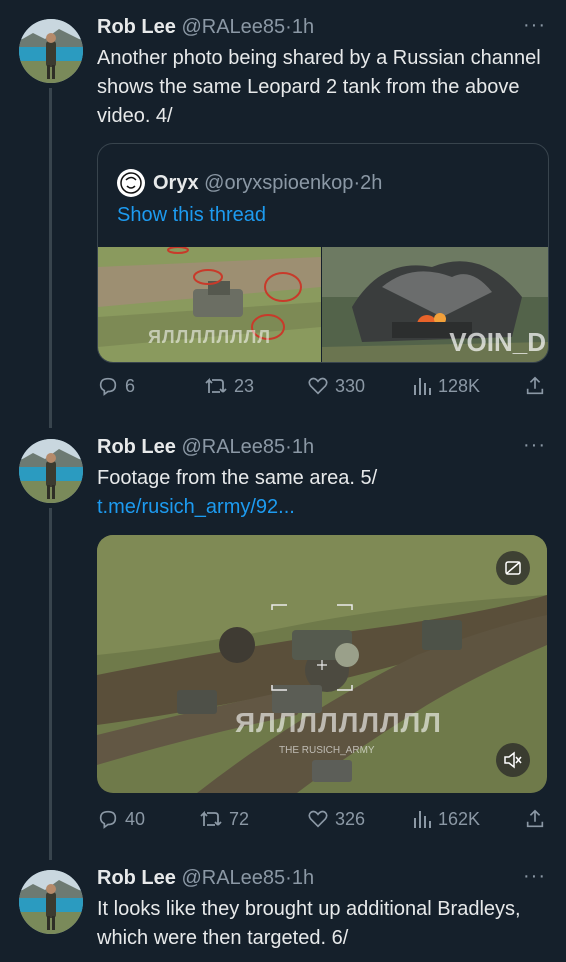  Describe the element at coordinates (191, 215) in the screenshot. I see `show-thread-link: Show this thread` at that location.